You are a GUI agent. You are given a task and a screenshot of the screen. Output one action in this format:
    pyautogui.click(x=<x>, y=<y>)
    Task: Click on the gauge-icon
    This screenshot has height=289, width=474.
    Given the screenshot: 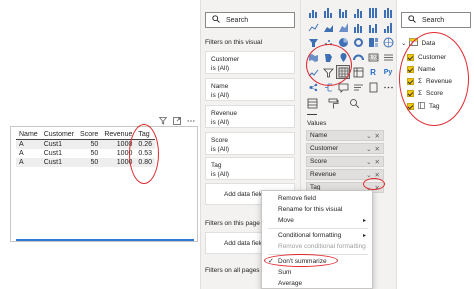 What is the action you would take?
    pyautogui.click(x=358, y=57)
    